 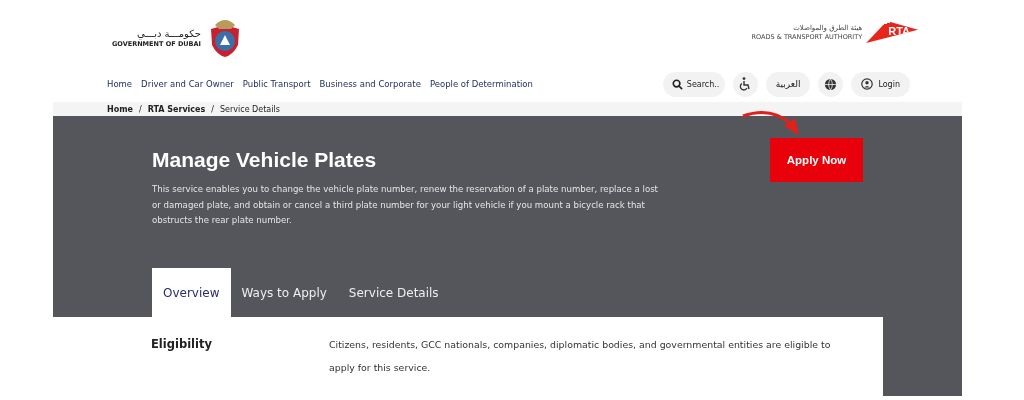 I want to click on breadcrumb-link: RTA Services, so click(x=176, y=109).